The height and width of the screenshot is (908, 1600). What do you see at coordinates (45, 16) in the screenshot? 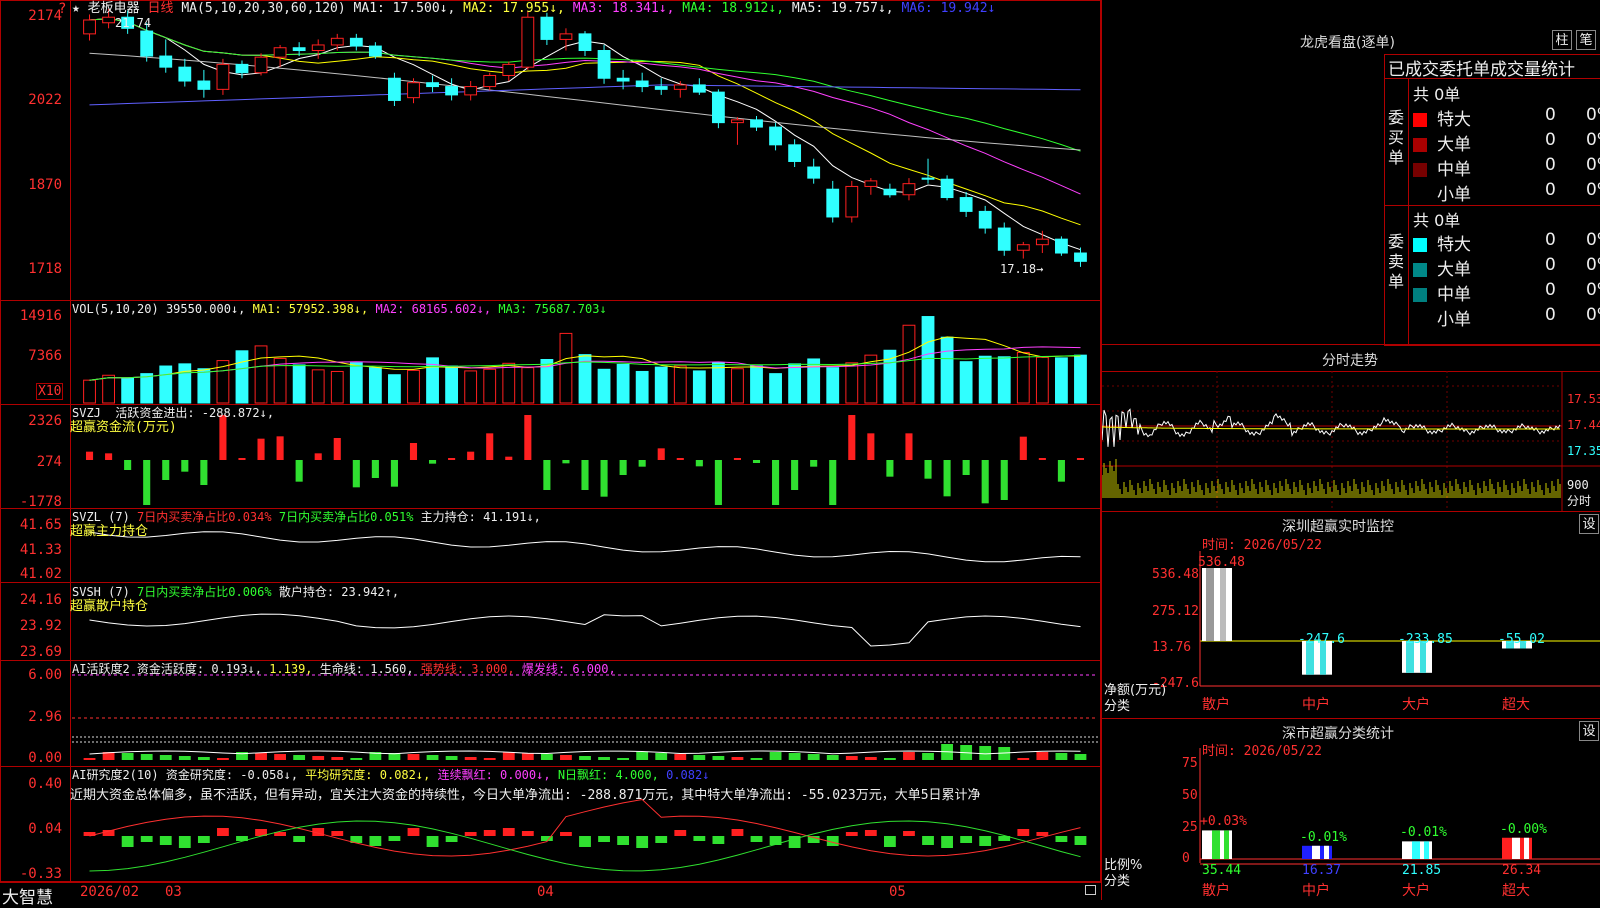
I see `price-tick-0: 2174` at bounding box center [45, 16].